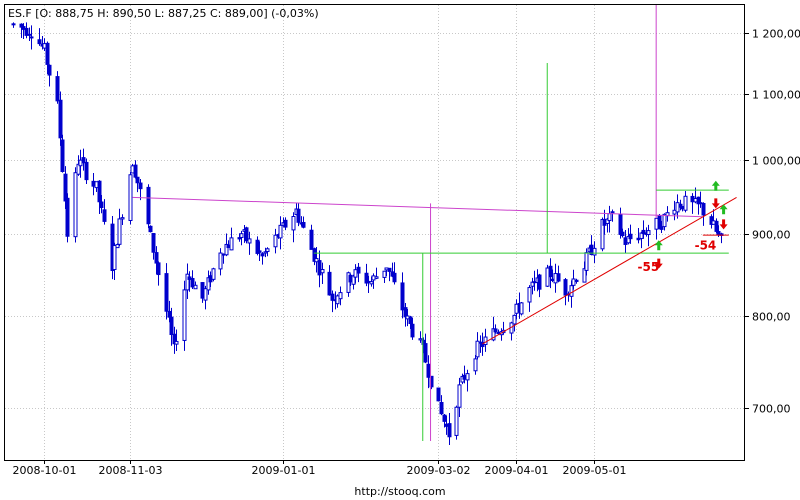  I want to click on annotation-label: -55, so click(649, 267).